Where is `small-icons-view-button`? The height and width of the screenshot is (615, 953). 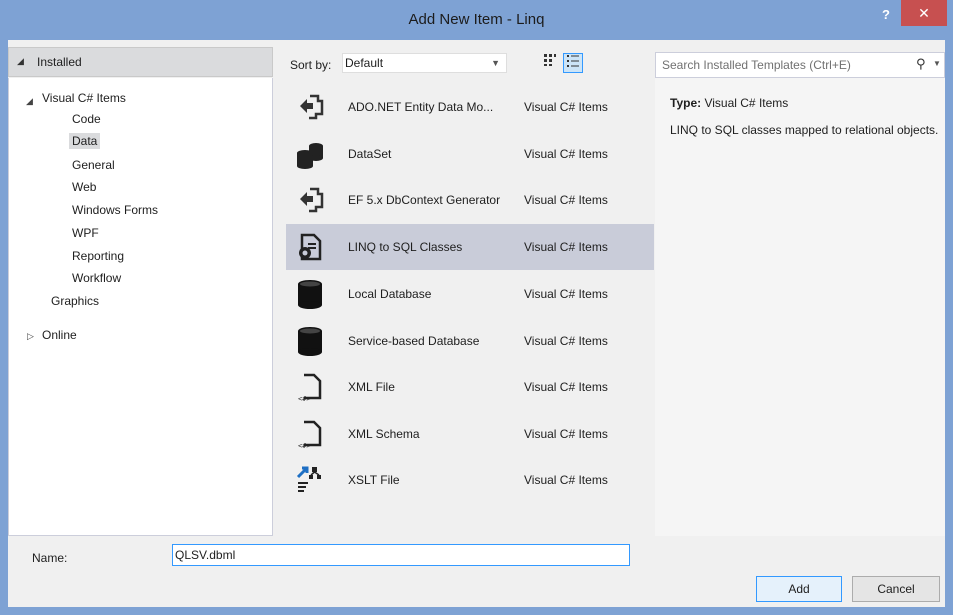 small-icons-view-button is located at coordinates (550, 63).